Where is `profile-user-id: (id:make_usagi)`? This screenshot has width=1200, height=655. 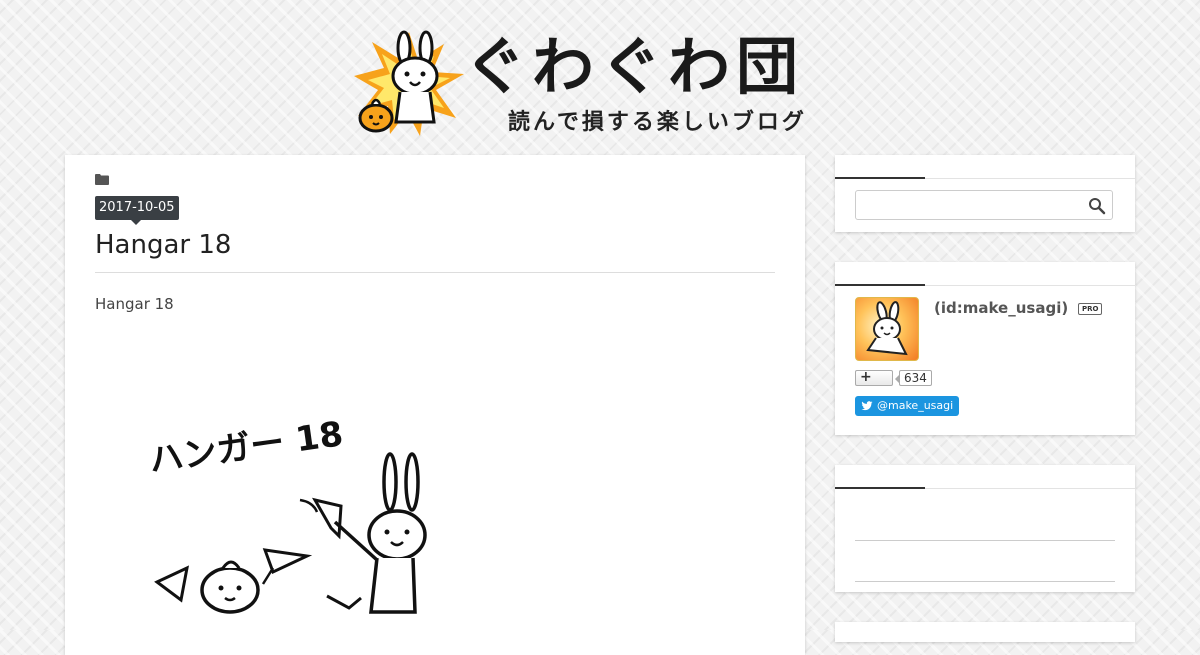
profile-user-id: (id:make_usagi) is located at coordinates (1001, 308).